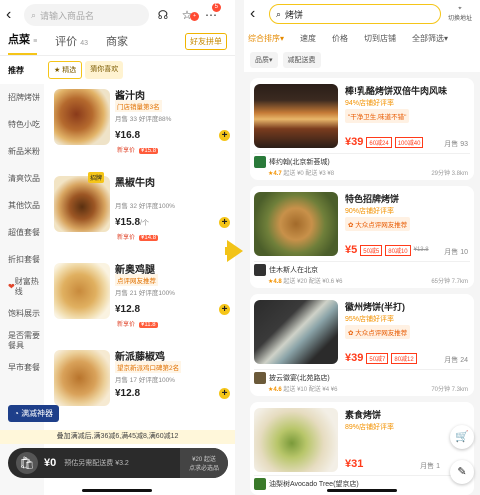 This screenshot has width=480, height=495. I want to click on shop-info: ★4.8 起送 ¥20 配送 ¥0.6 ¥6, so click(305, 282).